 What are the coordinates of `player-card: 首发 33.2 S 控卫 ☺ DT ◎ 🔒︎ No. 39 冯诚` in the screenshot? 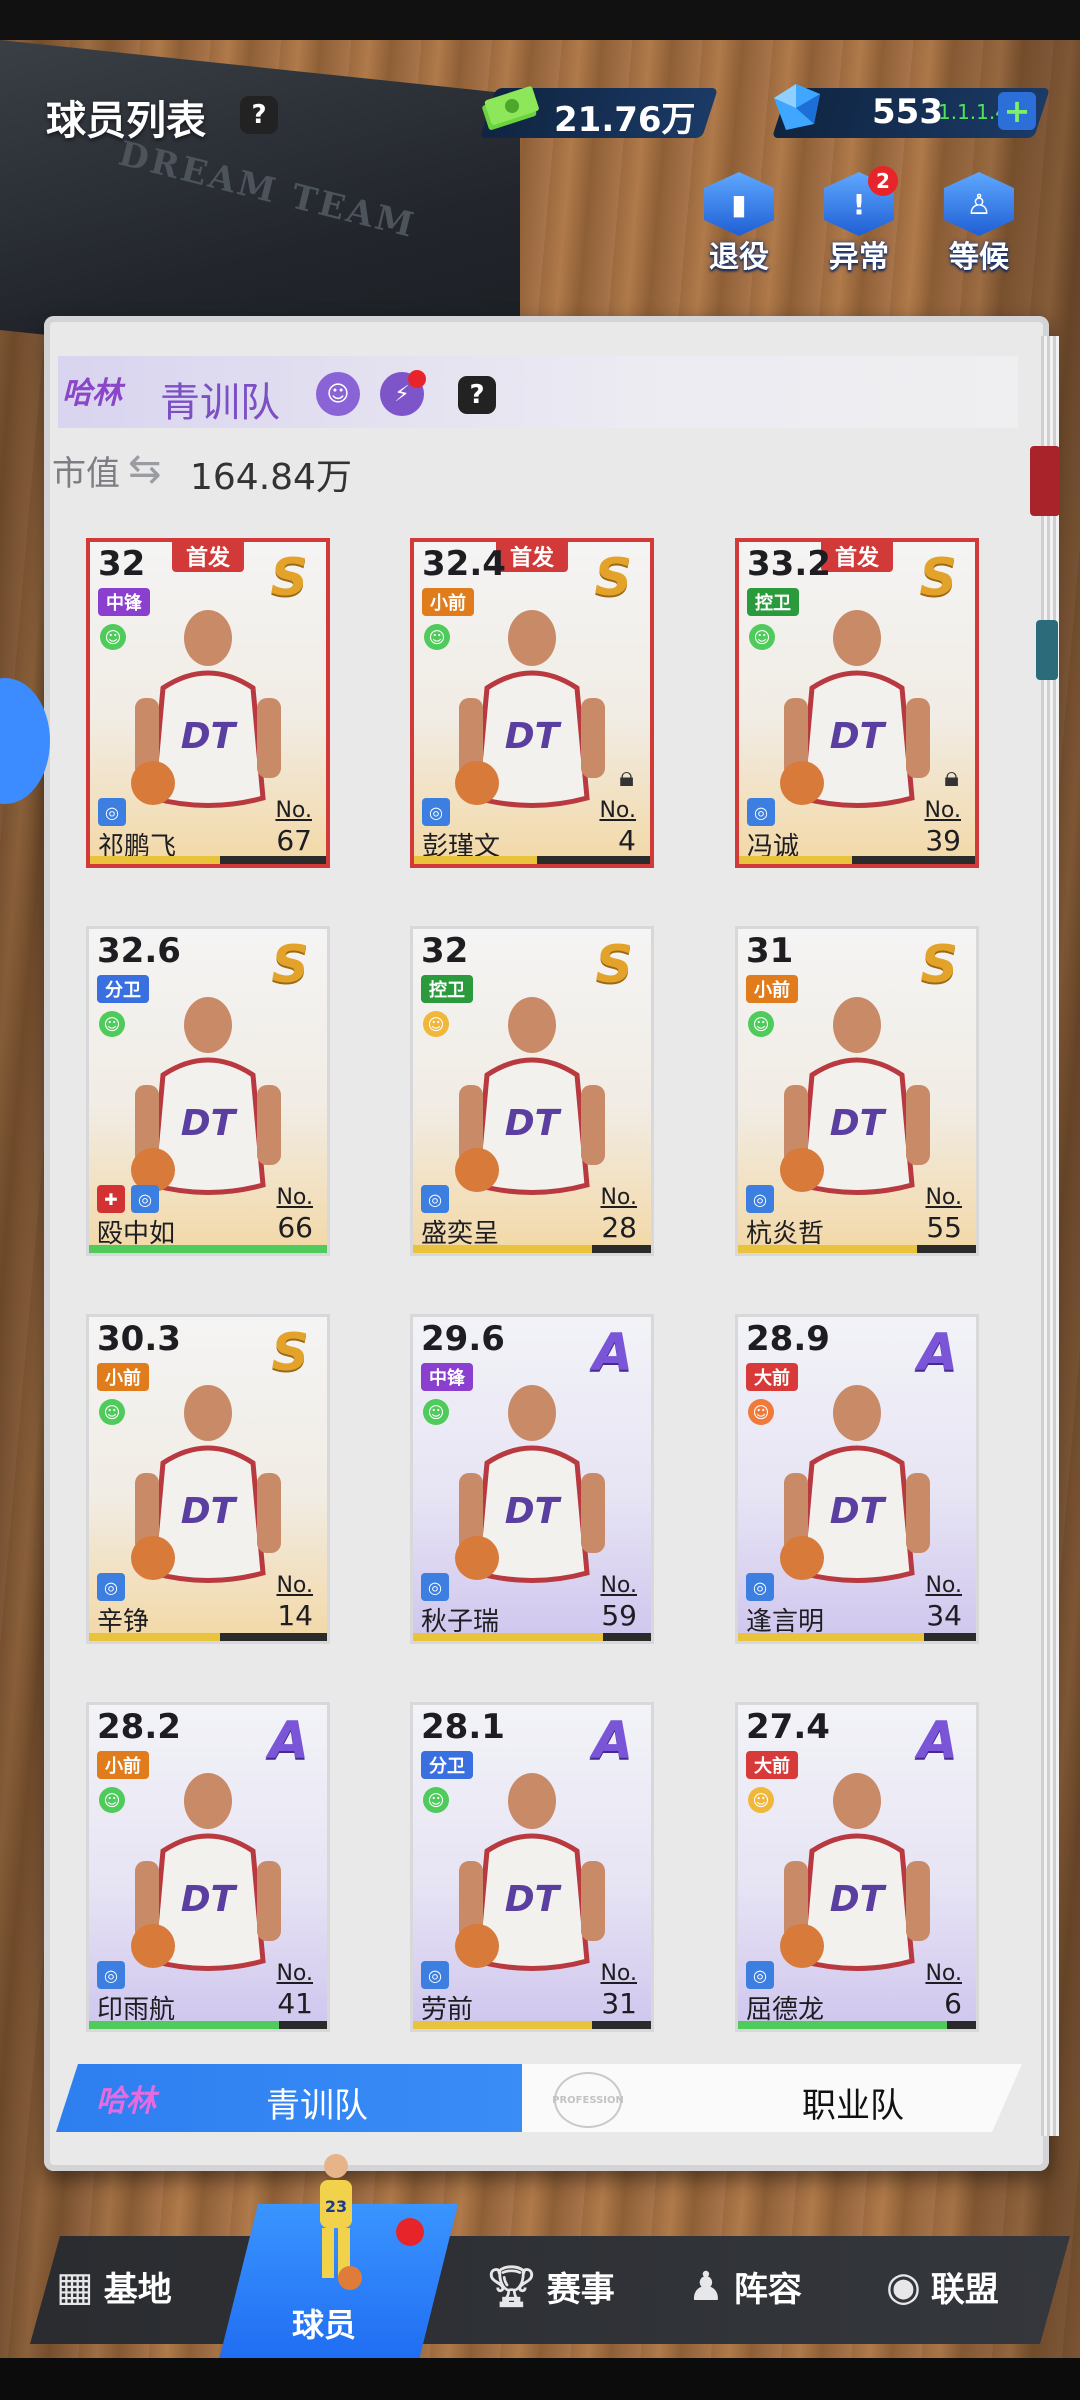 It's located at (857, 703).